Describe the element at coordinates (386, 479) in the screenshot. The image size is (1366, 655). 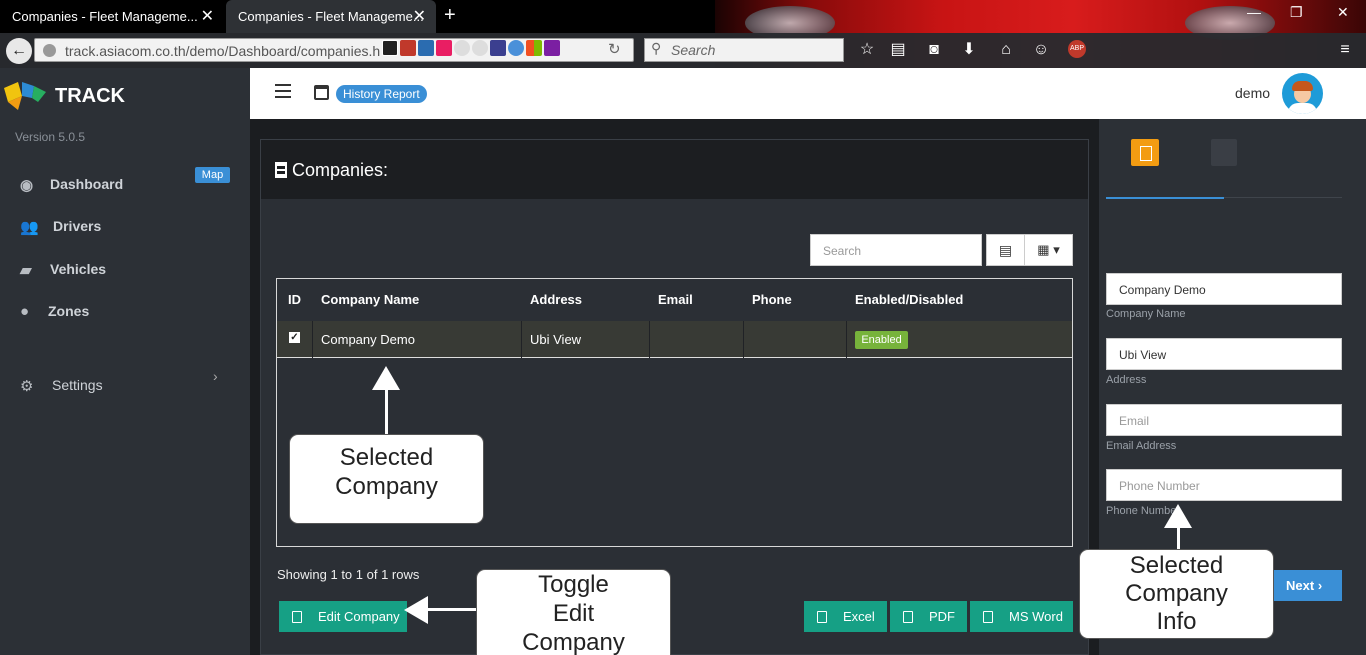
I see `callout-selected-company: Selected Company` at that location.